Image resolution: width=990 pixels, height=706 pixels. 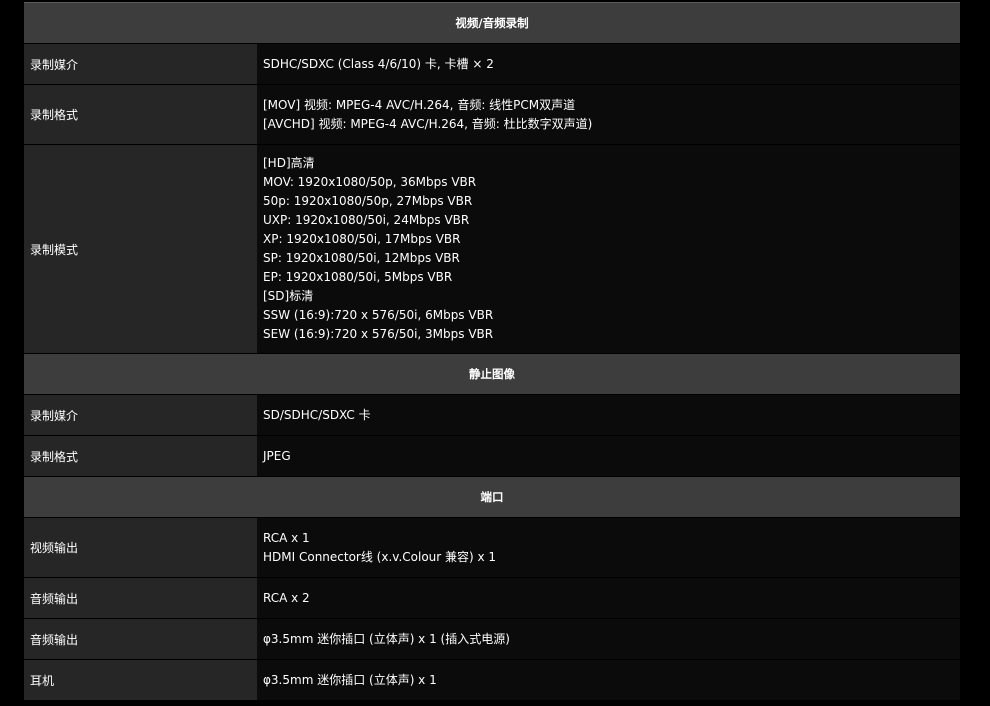 What do you see at coordinates (362, 239) in the screenshot?
I see `value-line: XP: 1920x1080/50i, 17Mbps VBR` at bounding box center [362, 239].